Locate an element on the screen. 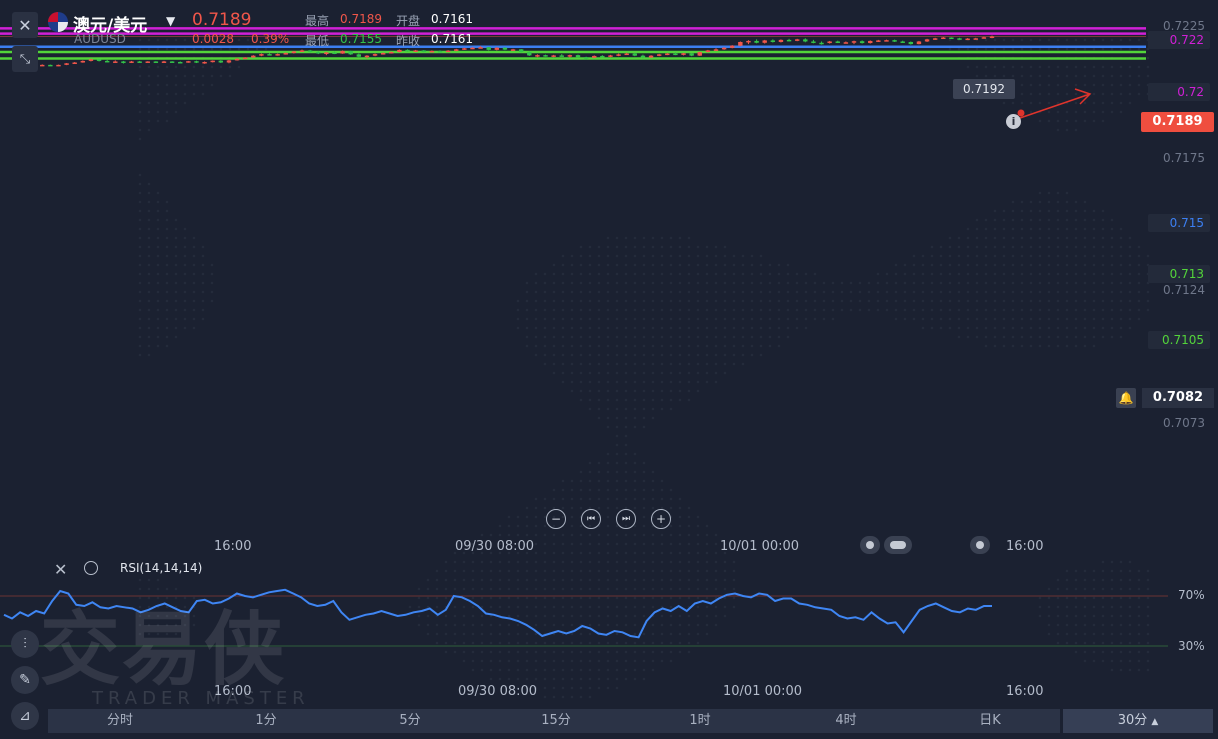 The image size is (1218, 739). hover-price-tag: 0.7192 is located at coordinates (984, 89).